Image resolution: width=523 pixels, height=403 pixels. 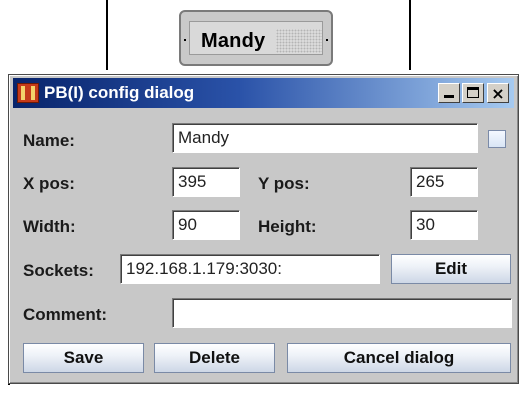 I want to click on node-pattern, so click(x=299, y=41).